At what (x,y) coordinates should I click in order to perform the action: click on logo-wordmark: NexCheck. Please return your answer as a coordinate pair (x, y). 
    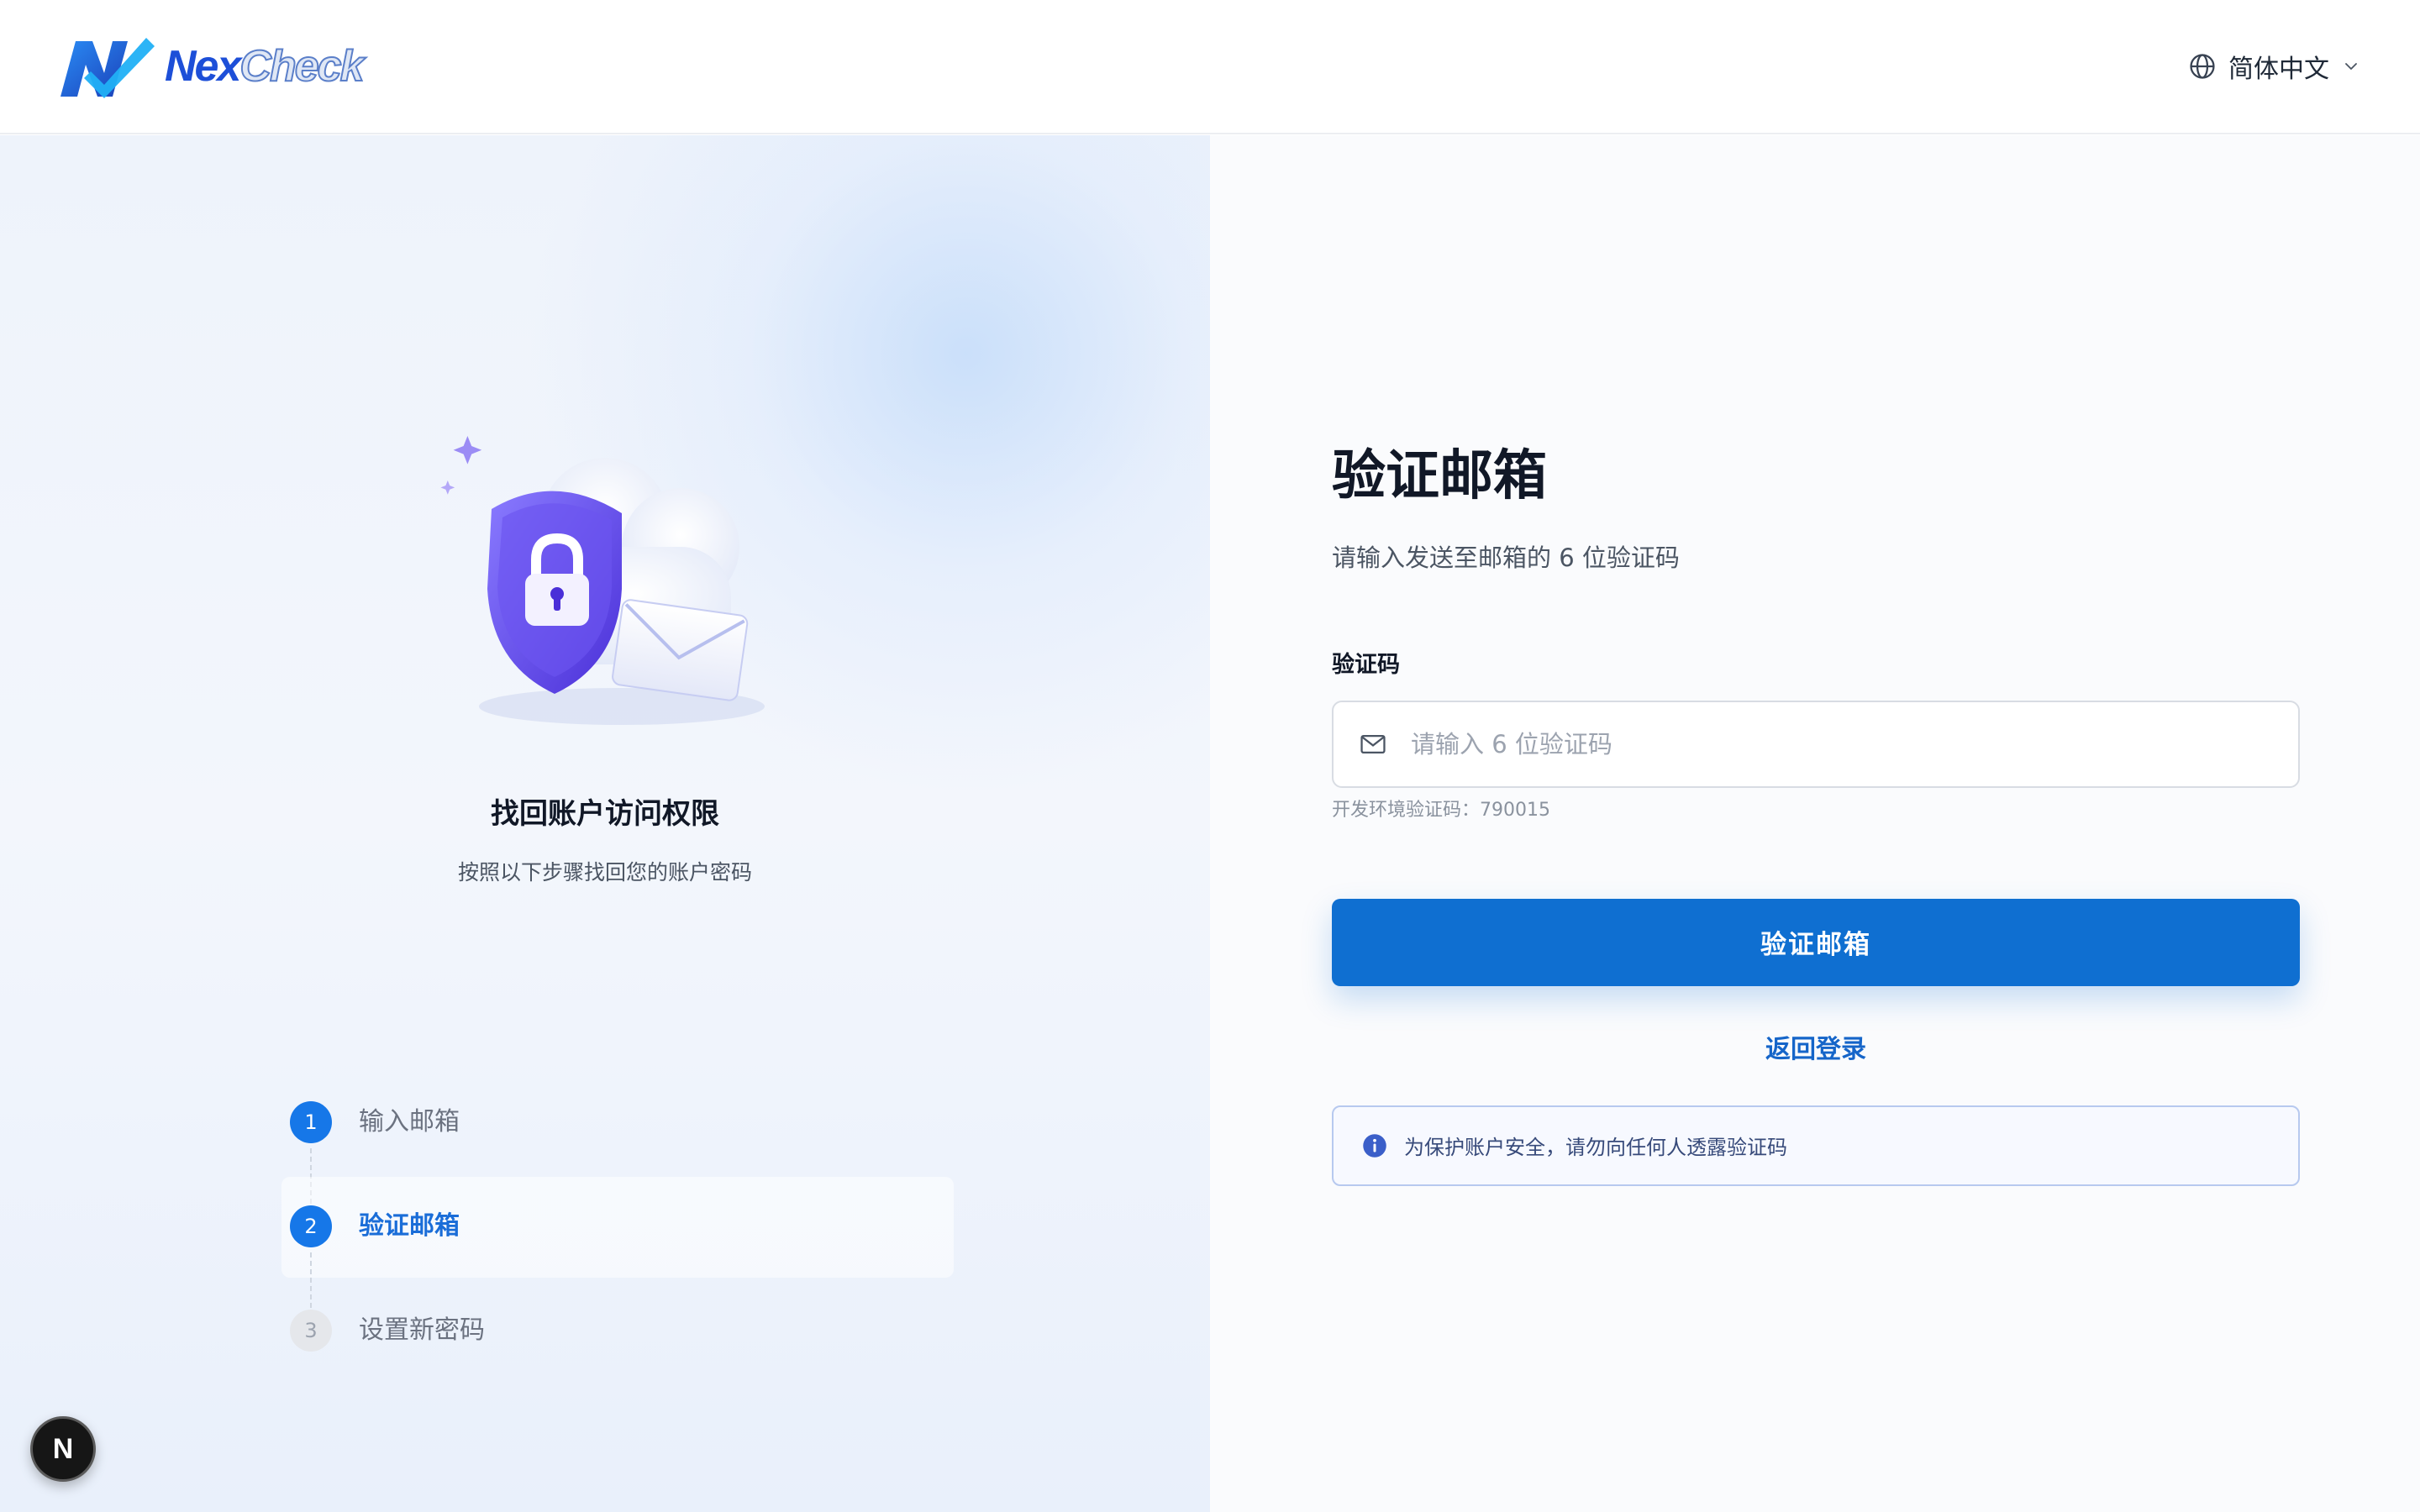
    Looking at the image, I should click on (265, 66).